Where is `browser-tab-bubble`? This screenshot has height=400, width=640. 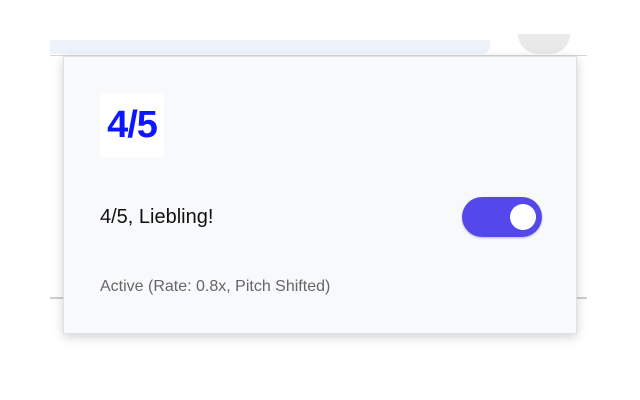 browser-tab-bubble is located at coordinates (544, 44).